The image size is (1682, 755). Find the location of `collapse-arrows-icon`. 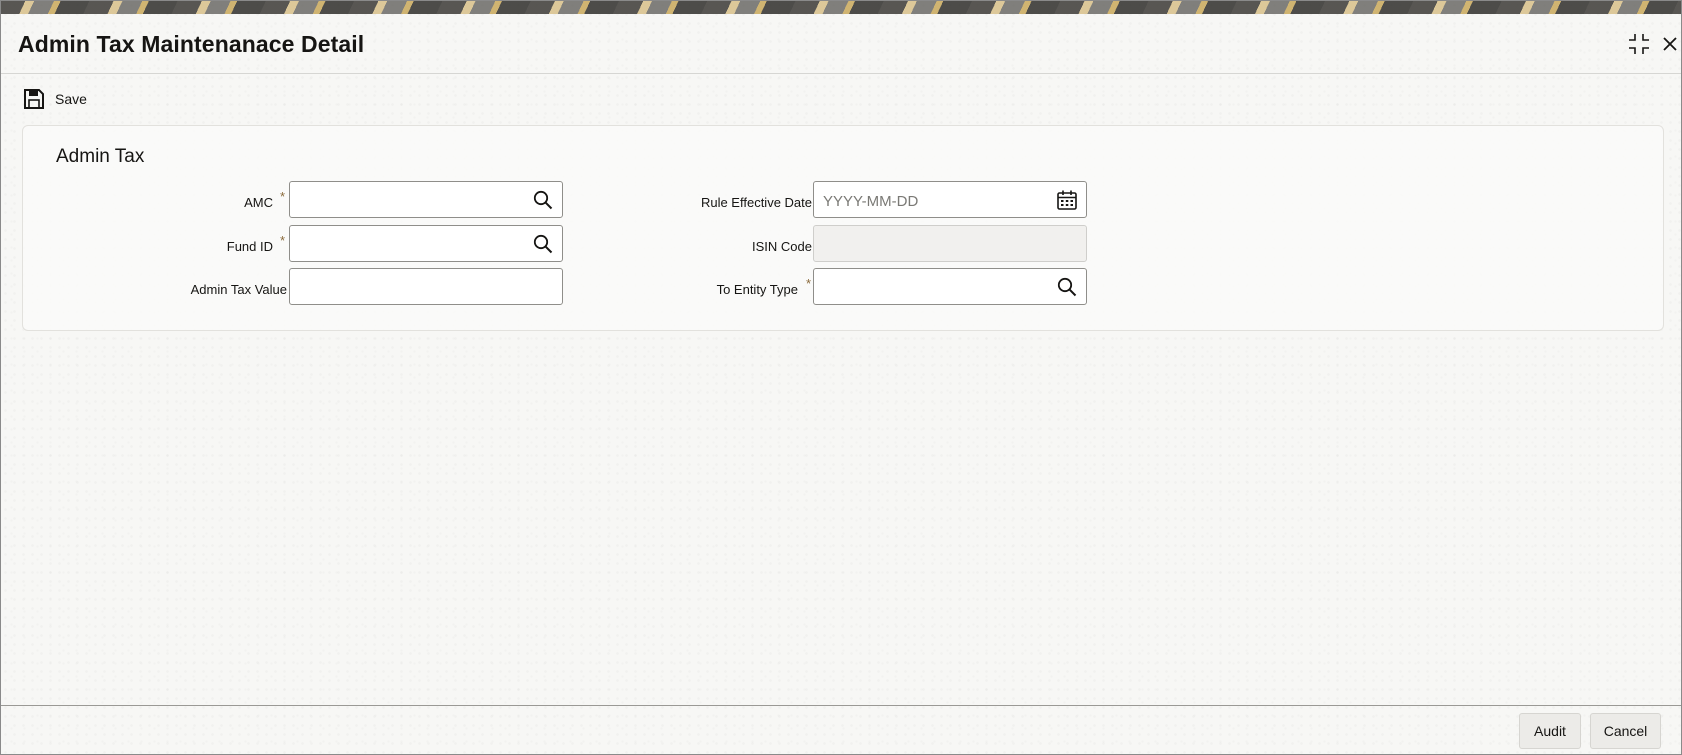

collapse-arrows-icon is located at coordinates (1639, 44).